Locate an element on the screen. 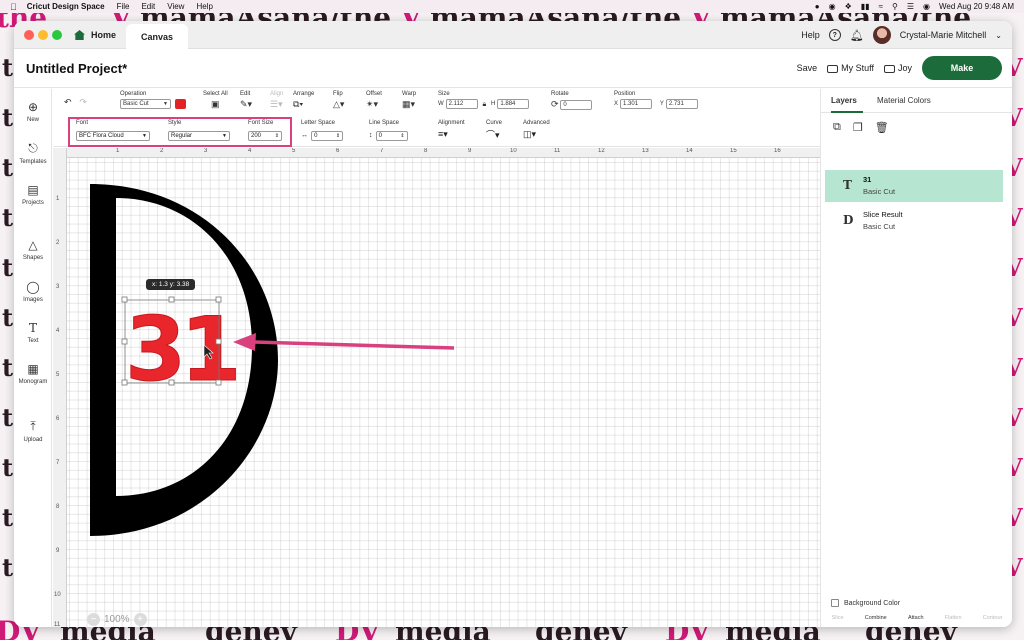 The width and height of the screenshot is (1024, 640). edit-group: Edit ✎▾ is located at coordinates (246, 100).